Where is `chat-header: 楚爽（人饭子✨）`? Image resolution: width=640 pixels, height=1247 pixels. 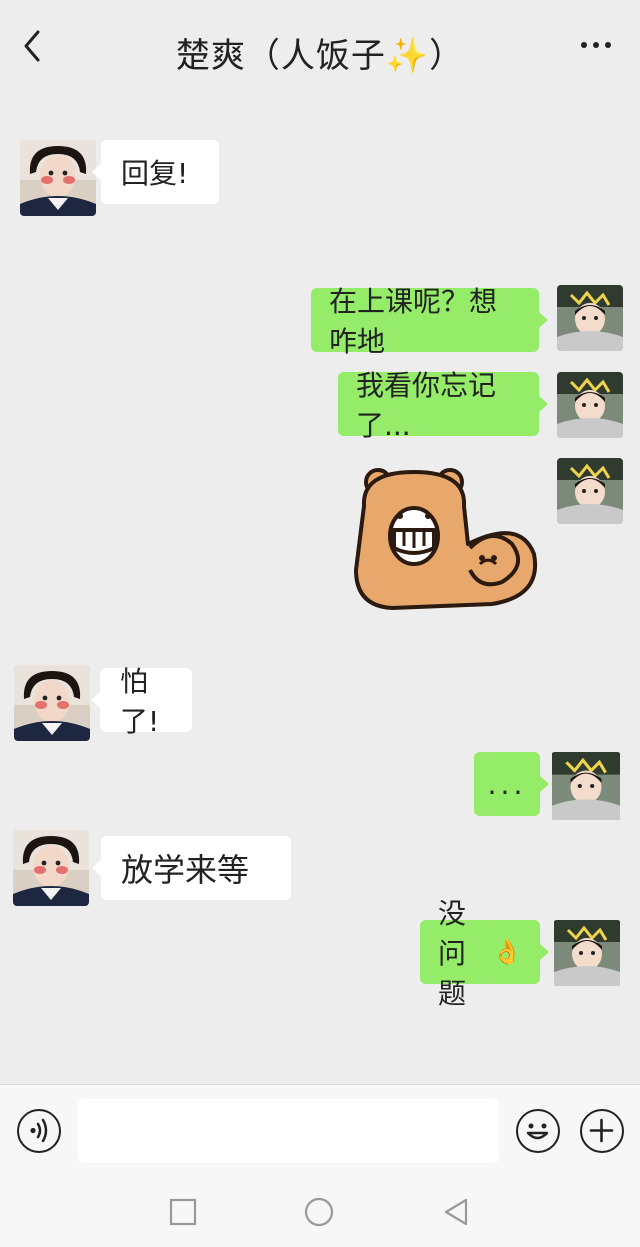 chat-header: 楚爽（人饭子✨） is located at coordinates (320, 46).